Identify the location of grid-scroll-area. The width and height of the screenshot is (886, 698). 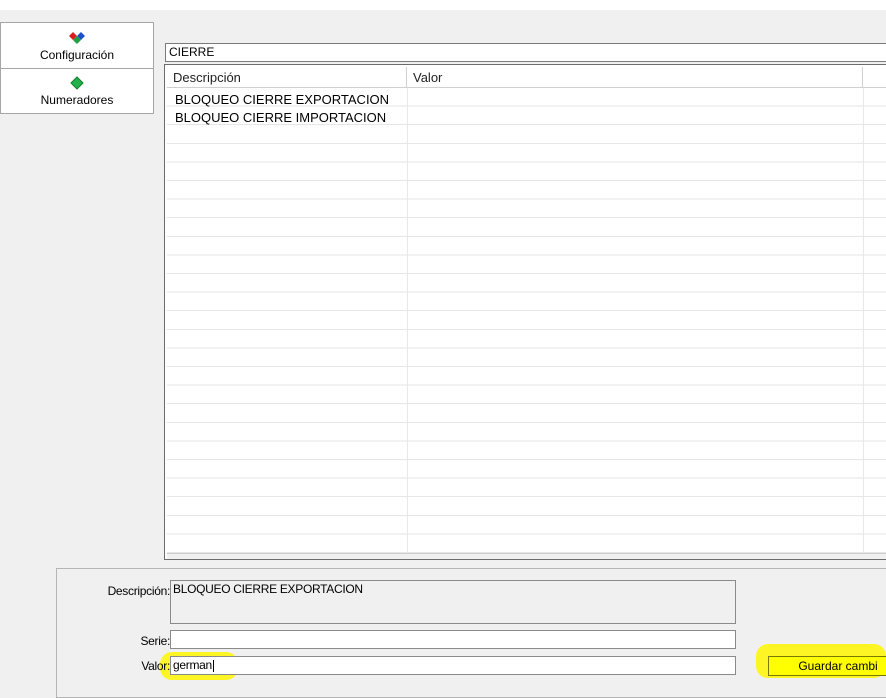
(526, 556).